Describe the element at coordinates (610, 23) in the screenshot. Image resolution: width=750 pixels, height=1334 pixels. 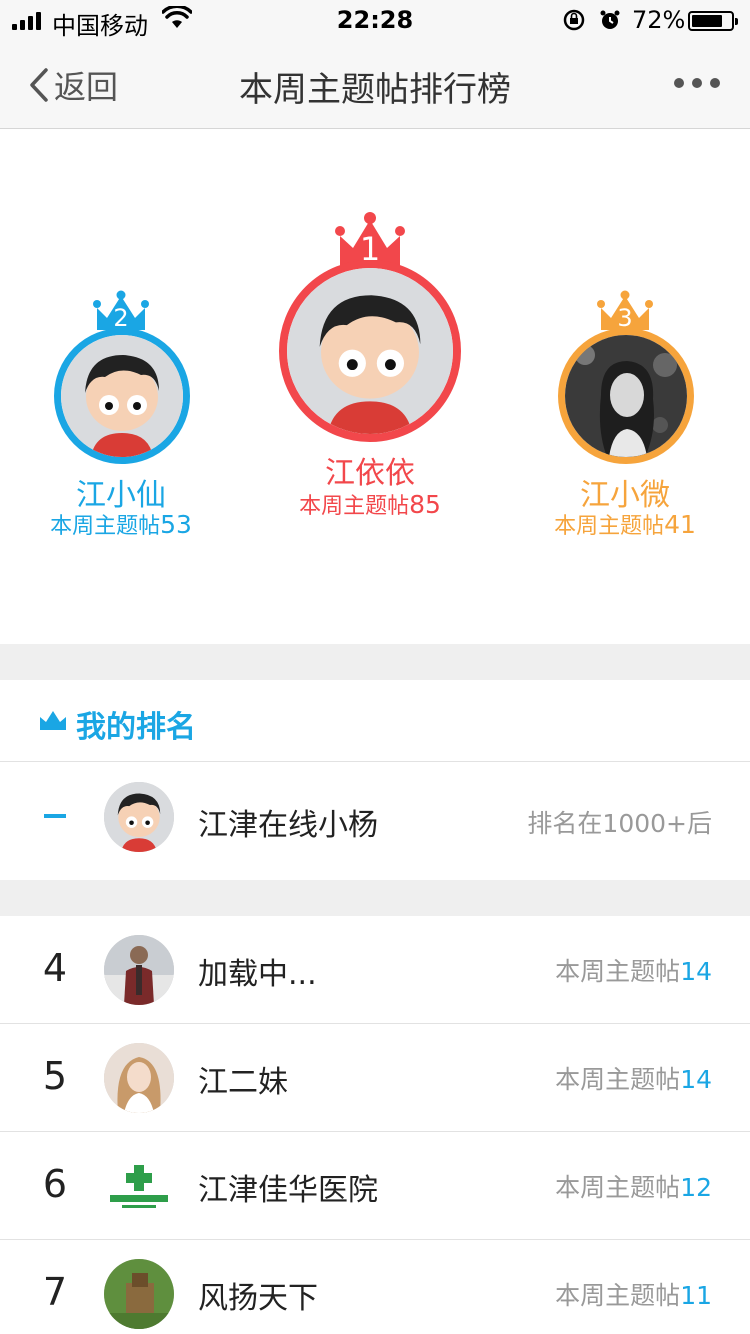
I see `alarm-icon` at that location.